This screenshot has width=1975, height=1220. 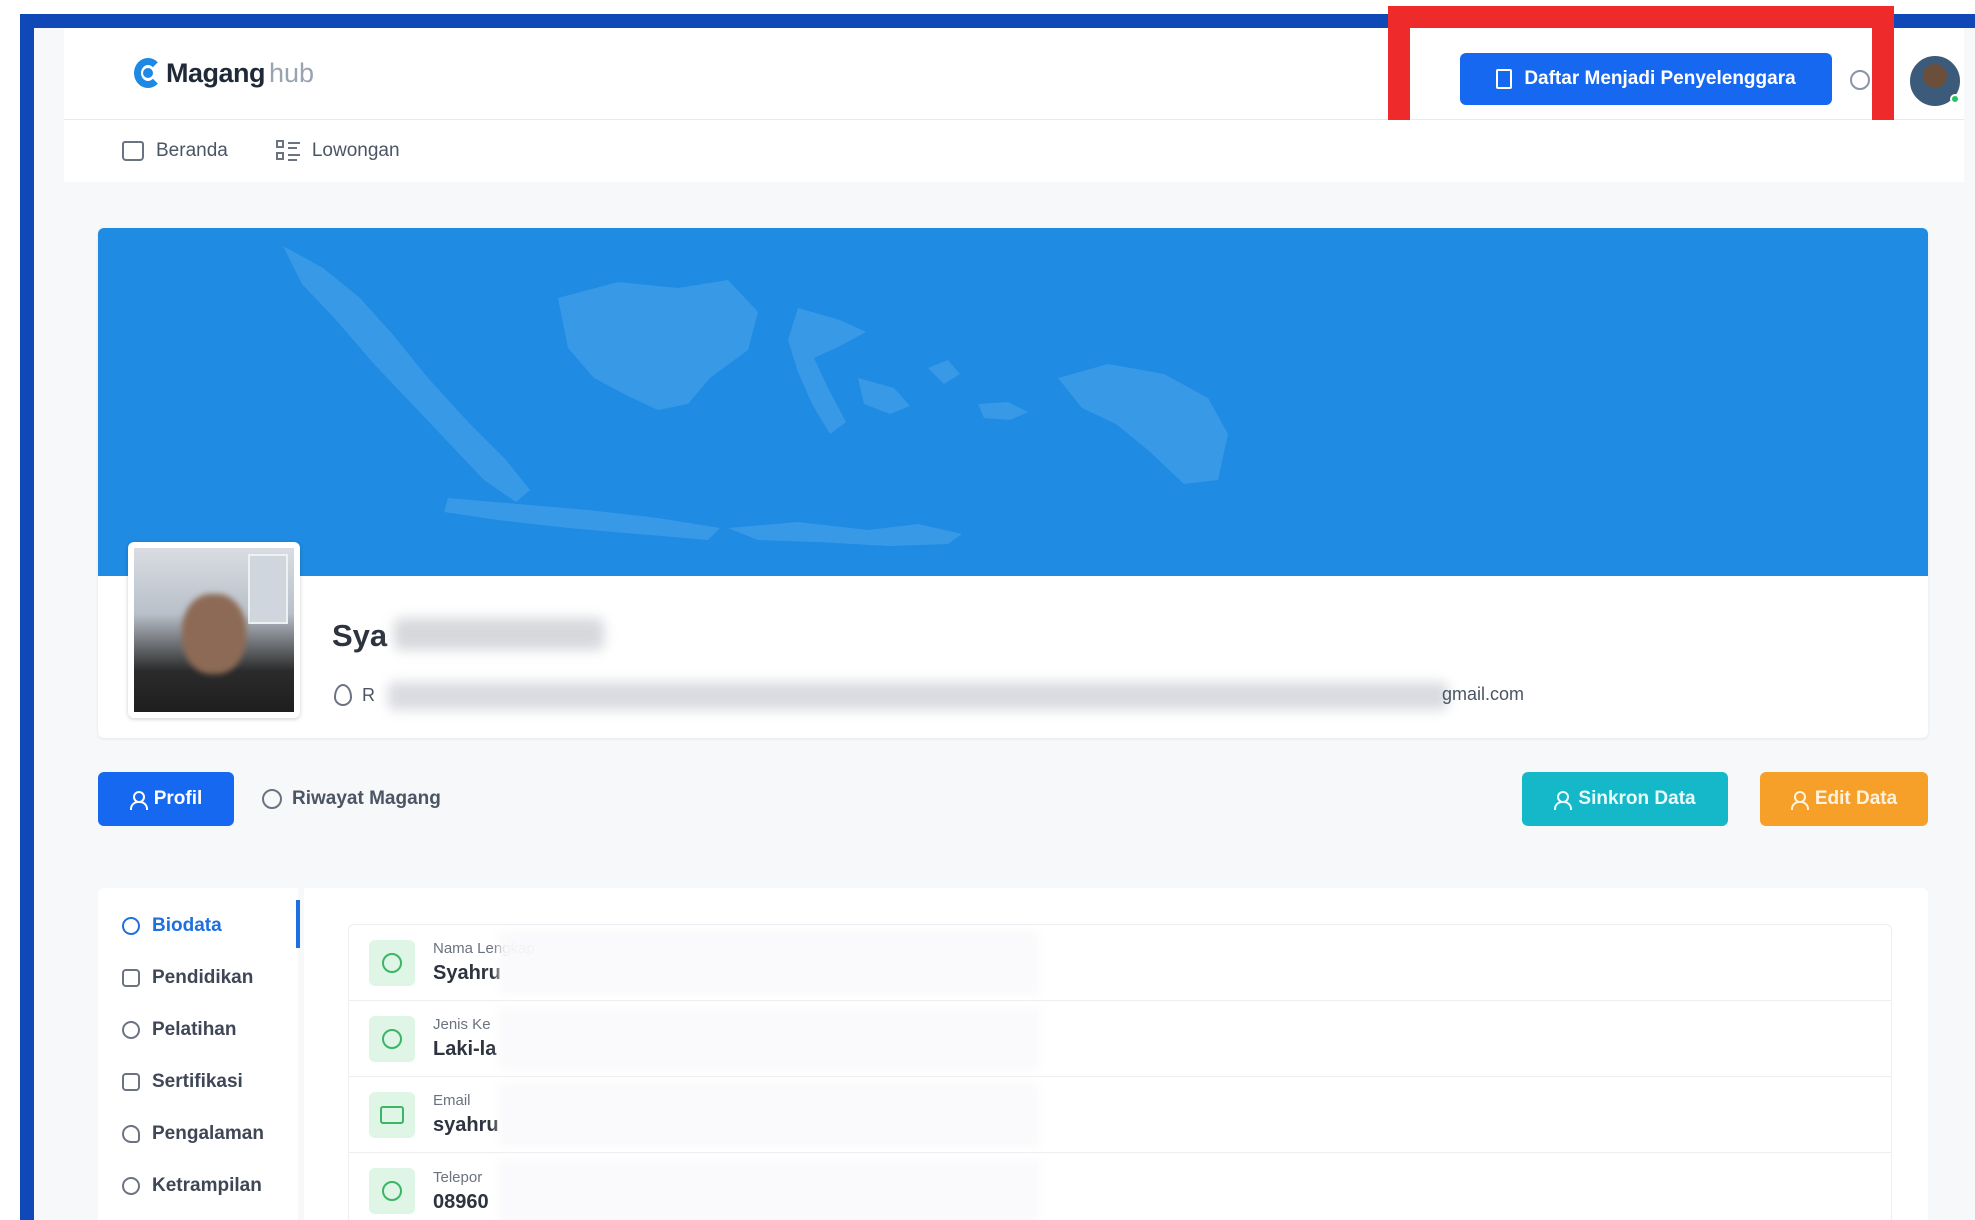 What do you see at coordinates (187, 925) in the screenshot?
I see `sidebar-label: Biodata` at bounding box center [187, 925].